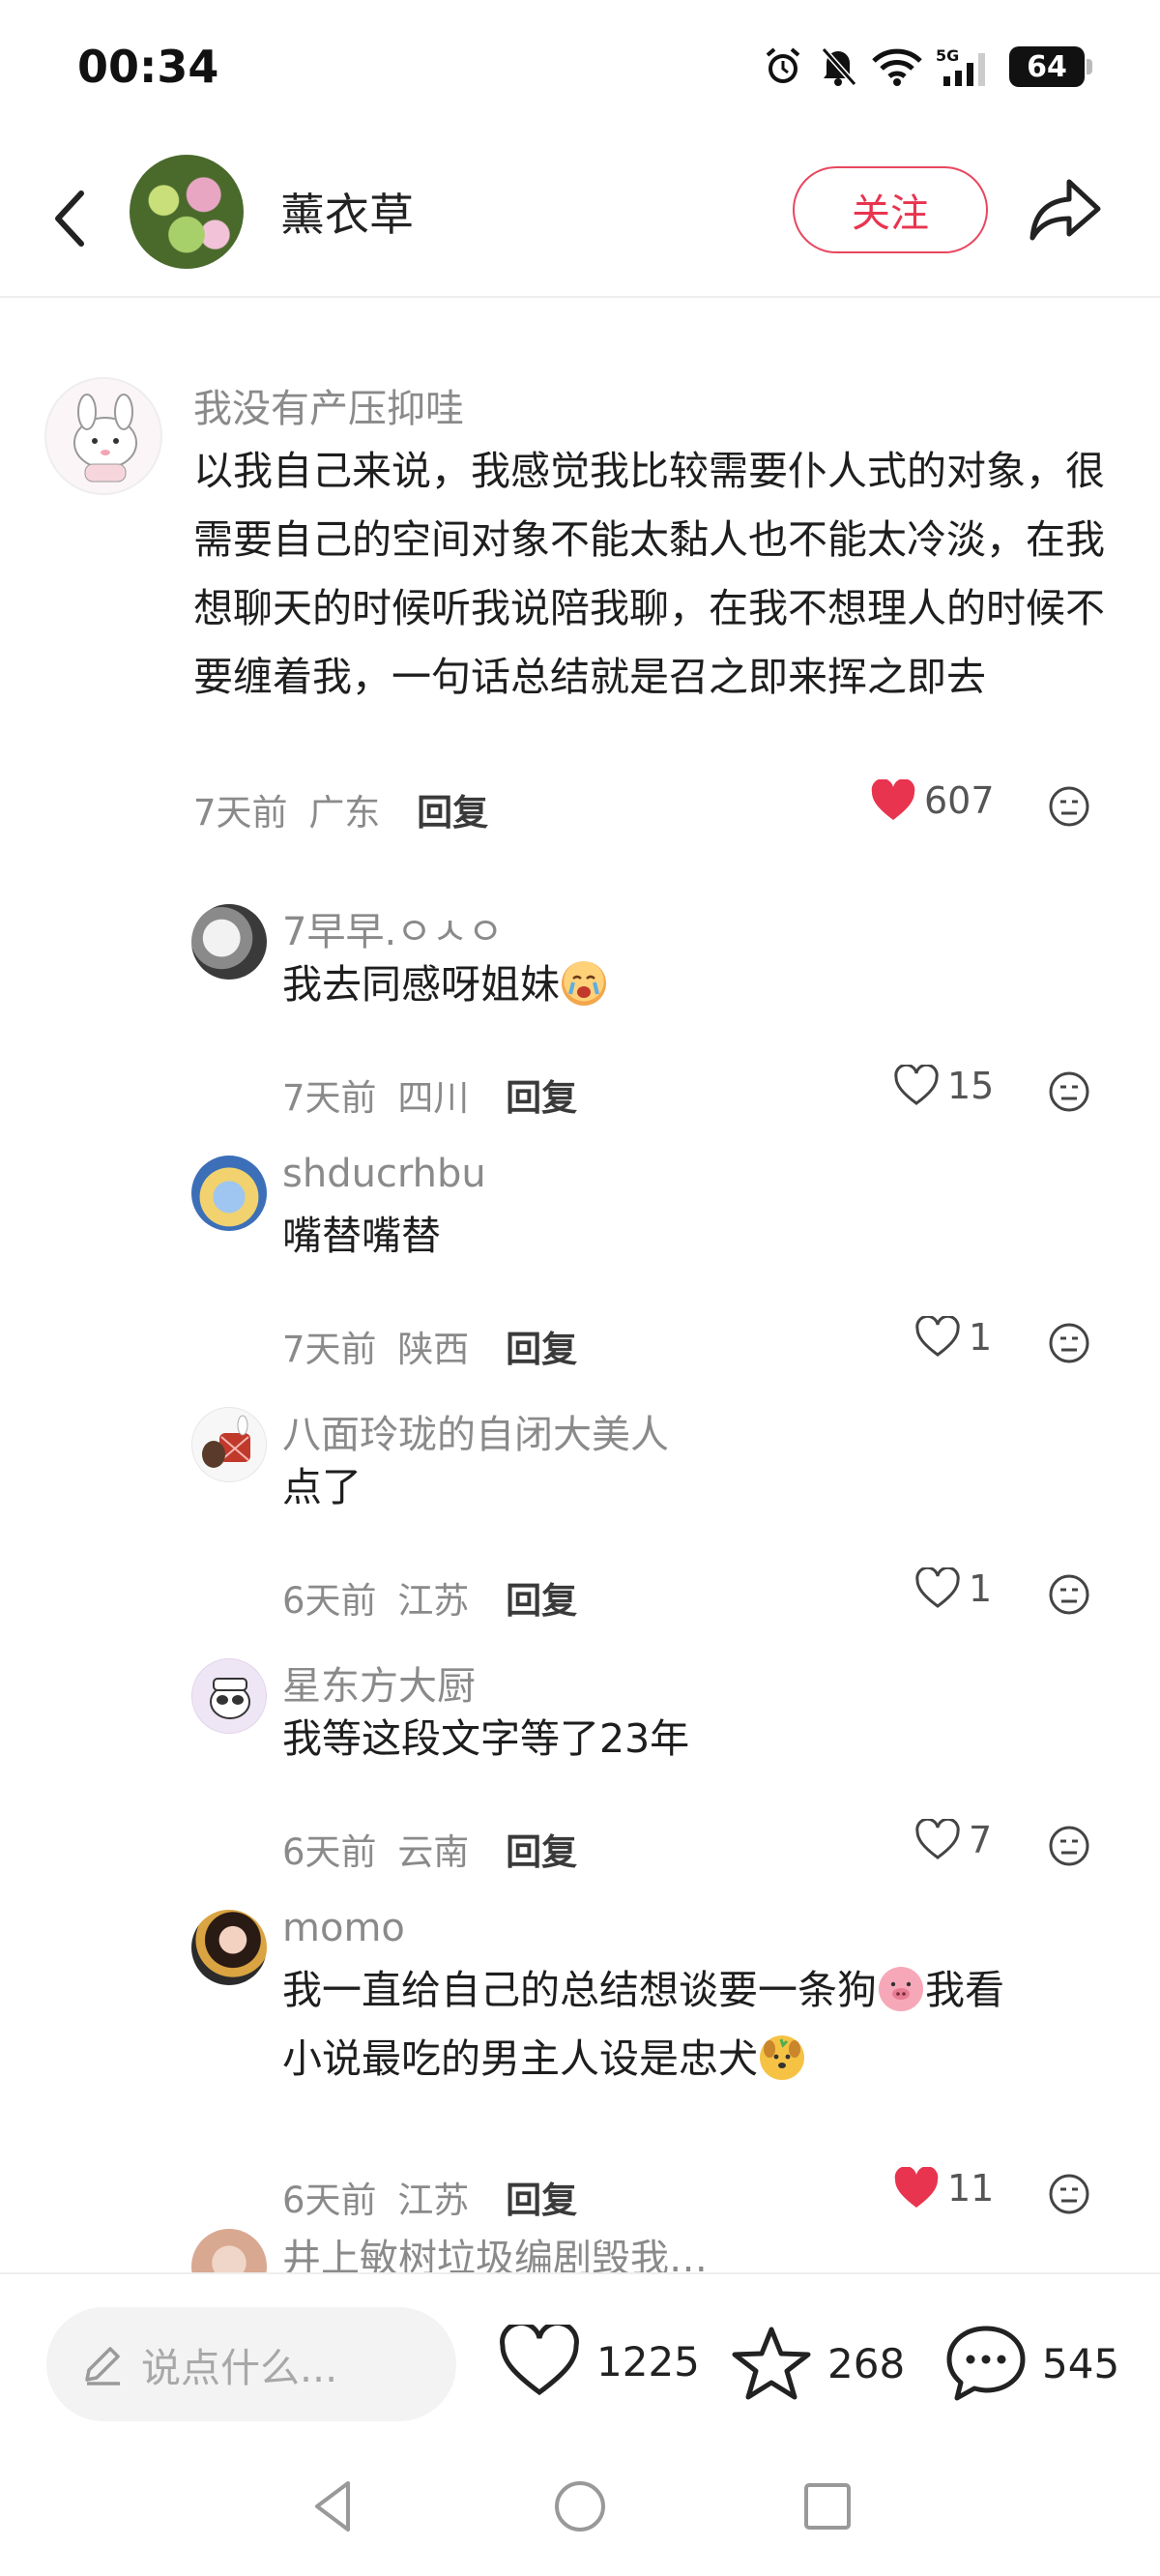 This screenshot has width=1160, height=2576. What do you see at coordinates (393, 928) in the screenshot?
I see `comment-username: 7早早.ㅇㅅㅇ` at bounding box center [393, 928].